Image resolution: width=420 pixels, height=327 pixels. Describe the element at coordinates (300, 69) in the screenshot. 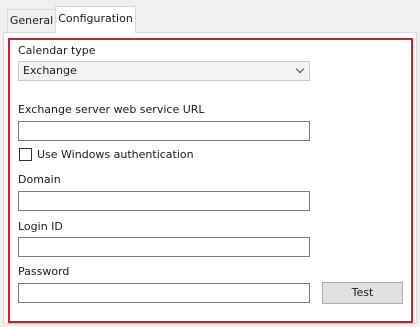

I see `chevron-down-icon` at that location.